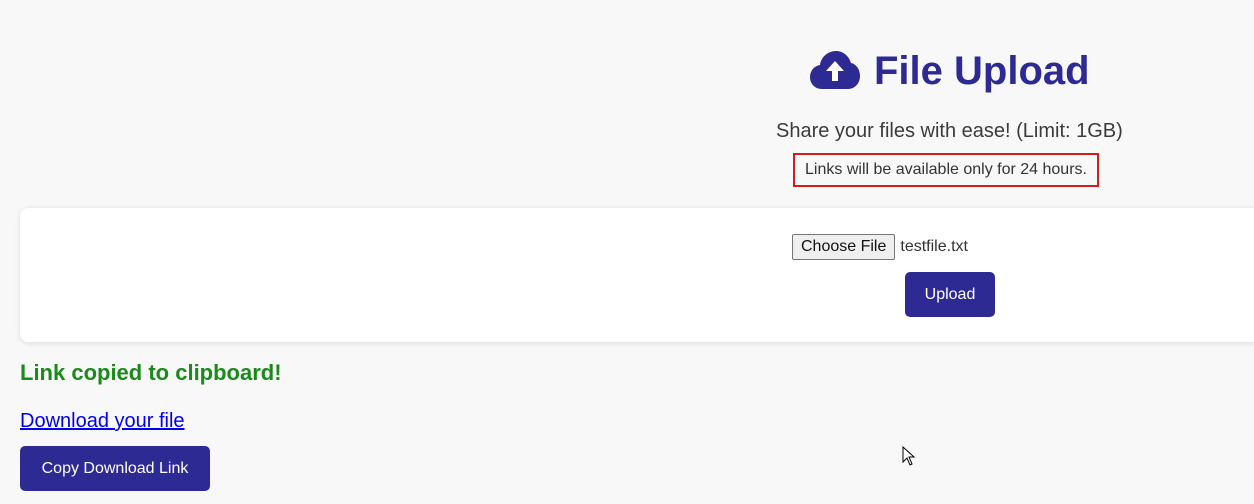  Describe the element at coordinates (844, 247) in the screenshot. I see `choose-file-button: Choose File` at that location.